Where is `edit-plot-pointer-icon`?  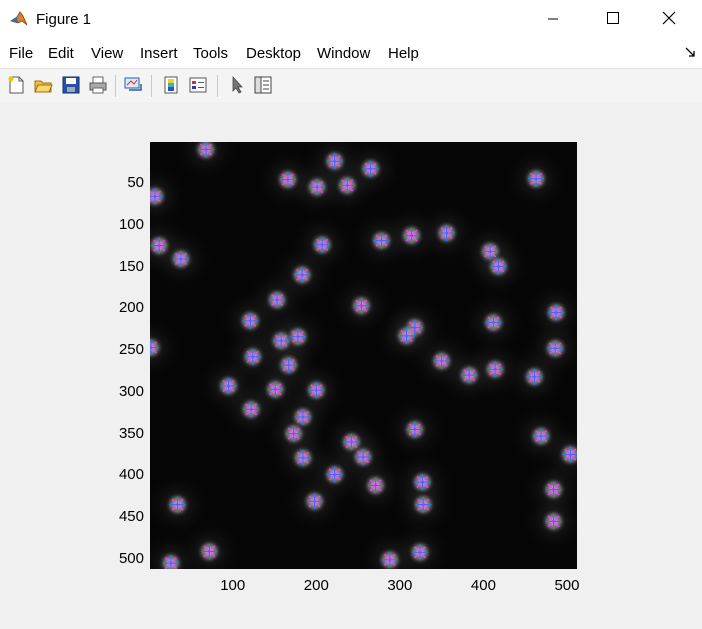 edit-plot-pointer-icon is located at coordinates (237, 85).